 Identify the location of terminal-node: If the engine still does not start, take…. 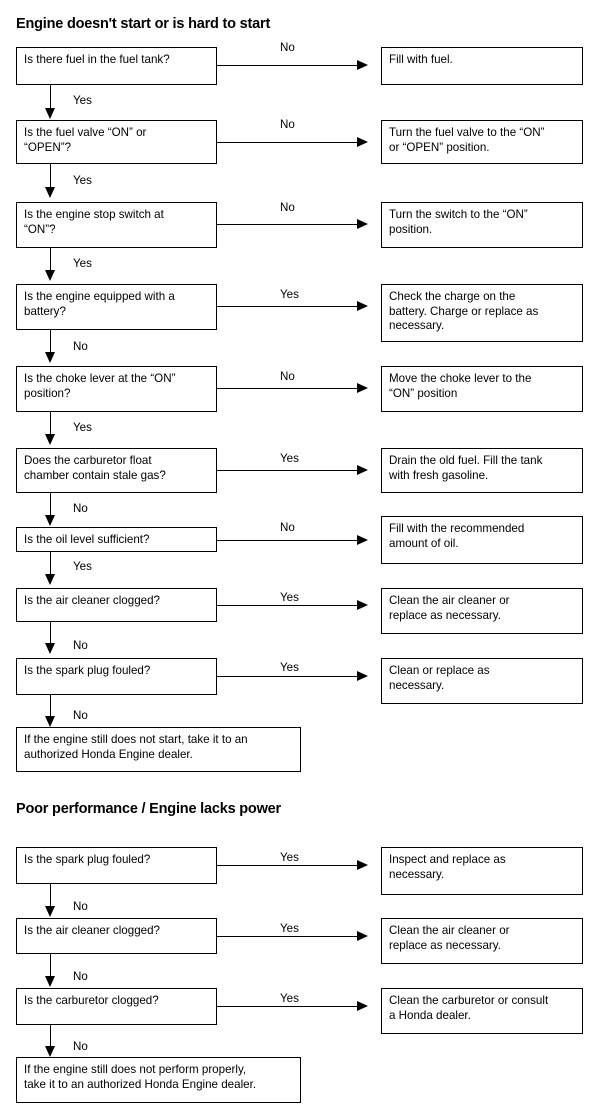
(158, 749).